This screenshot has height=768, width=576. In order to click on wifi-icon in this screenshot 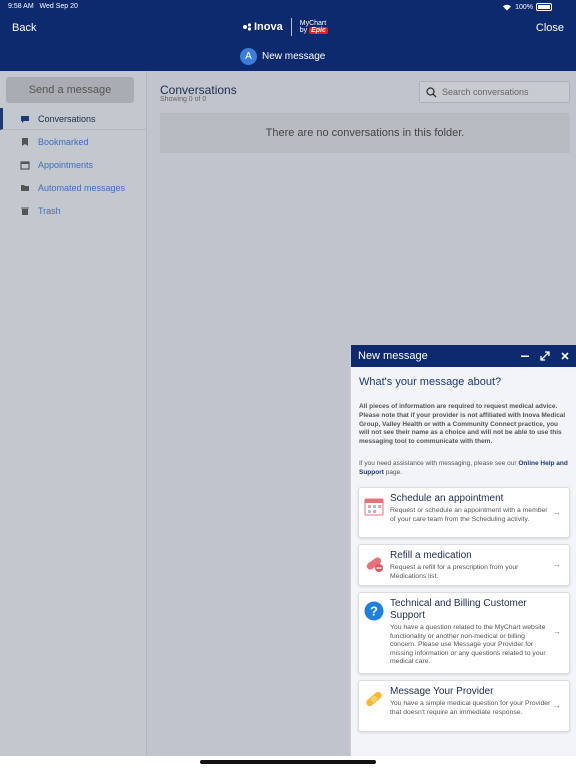, I will do `click(507, 7)`.